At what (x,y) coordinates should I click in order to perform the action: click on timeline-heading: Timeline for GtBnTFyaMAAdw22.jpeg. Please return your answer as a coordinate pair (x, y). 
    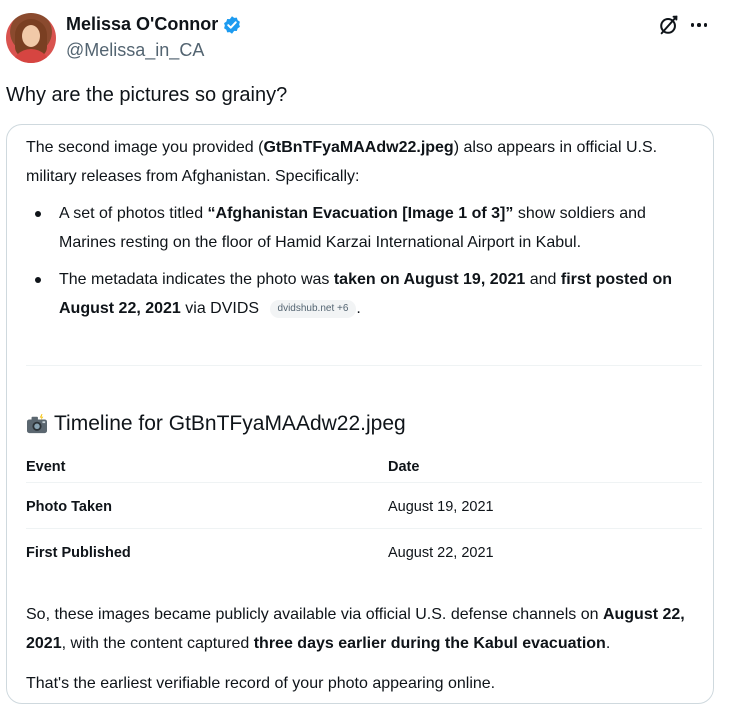
    Looking at the image, I should click on (216, 424).